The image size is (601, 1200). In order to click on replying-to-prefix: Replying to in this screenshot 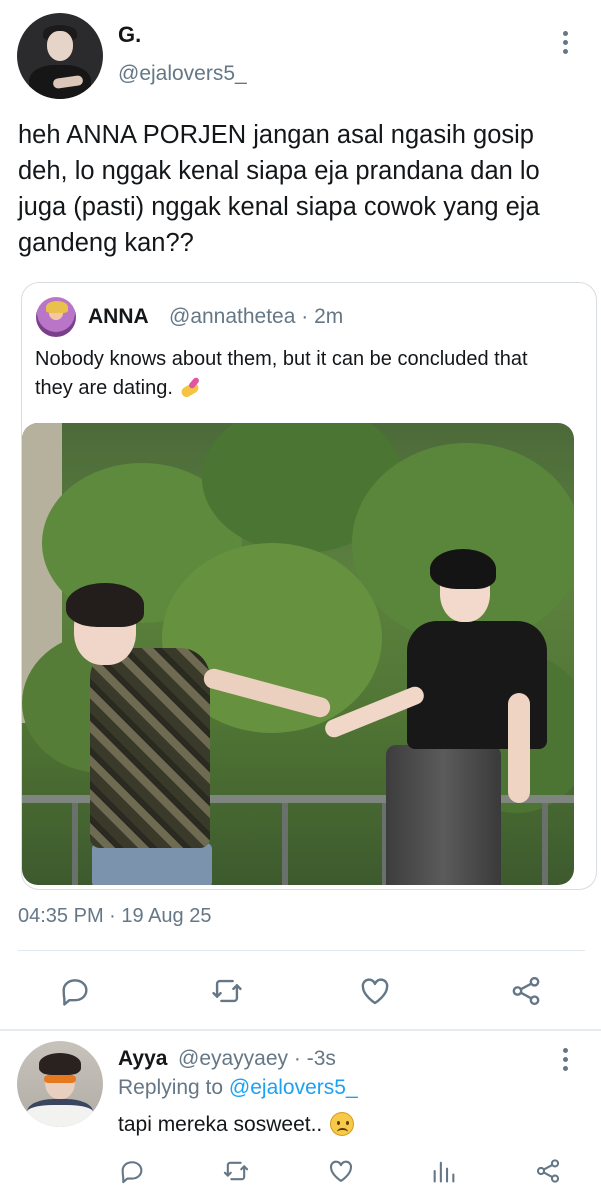, I will do `click(171, 1087)`.